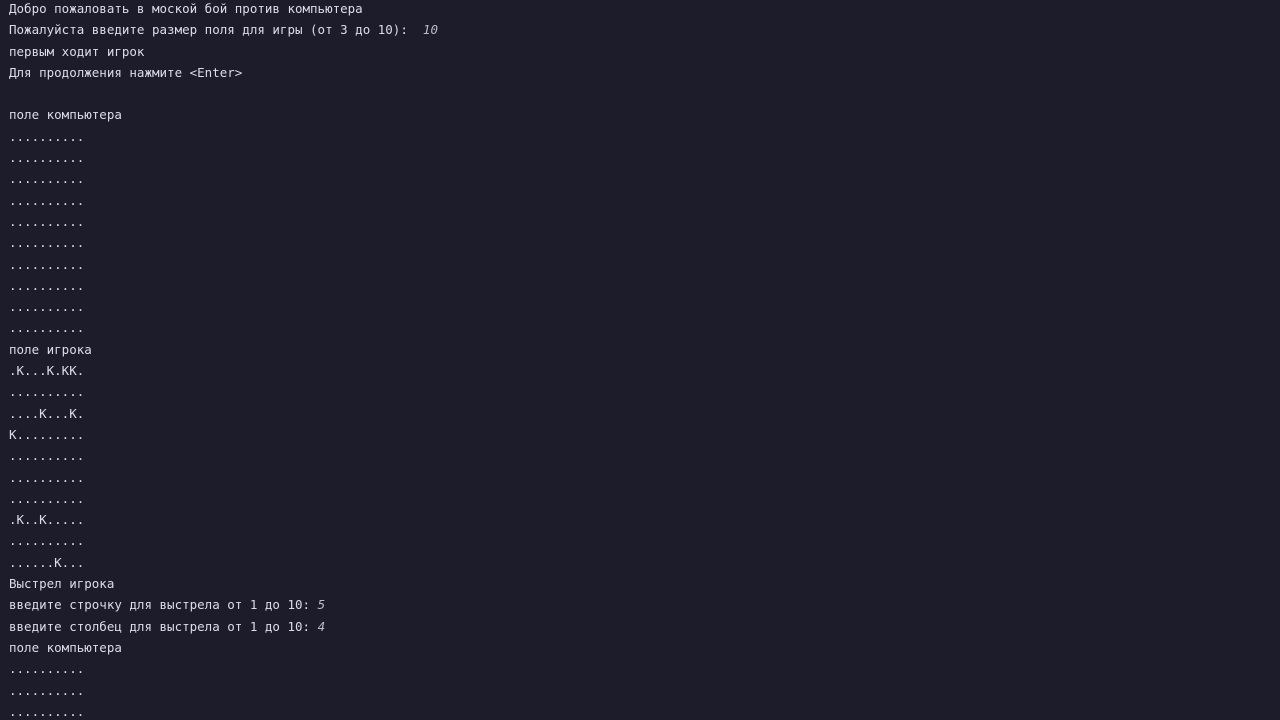  Describe the element at coordinates (47, 413) in the screenshot. I see `player-field-row: ....К...К.` at that location.